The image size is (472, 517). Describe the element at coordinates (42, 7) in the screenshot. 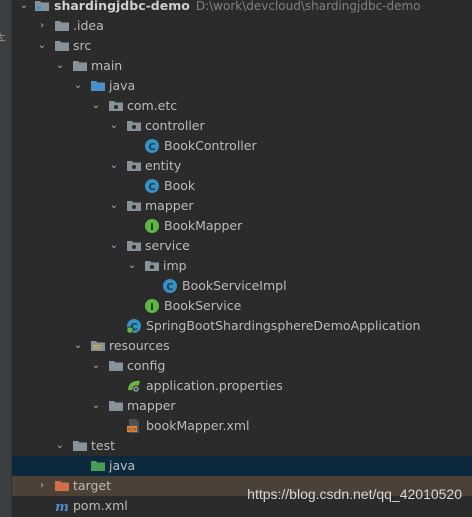

I see `module-folder-icon` at that location.